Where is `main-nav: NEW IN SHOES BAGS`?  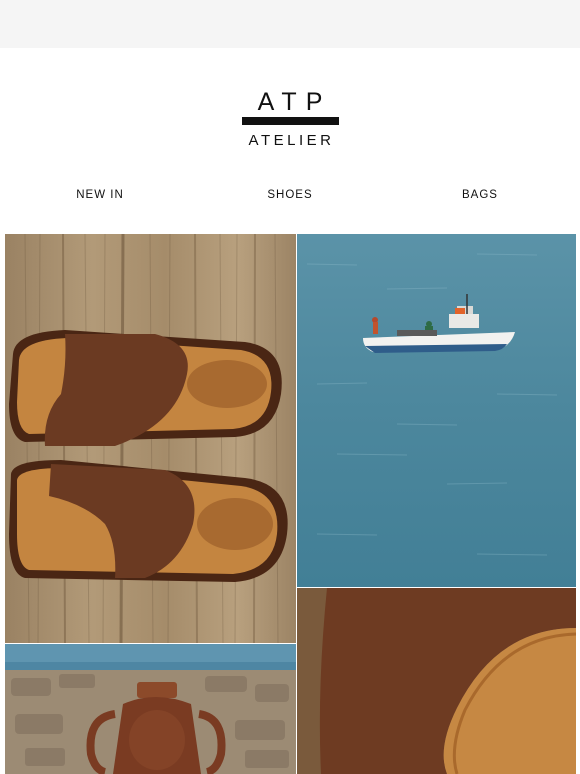
main-nav: NEW IN SHOES BAGS is located at coordinates (290, 197).